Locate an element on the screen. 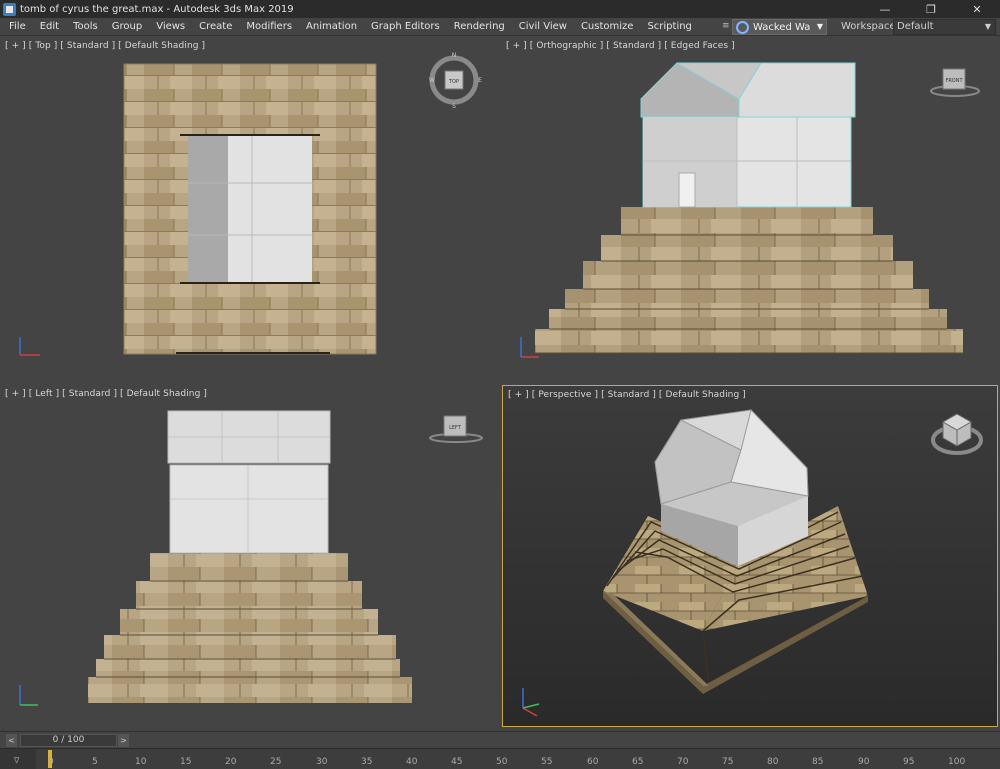 The width and height of the screenshot is (1000, 769). track-tick: 55 is located at coordinates (547, 762).